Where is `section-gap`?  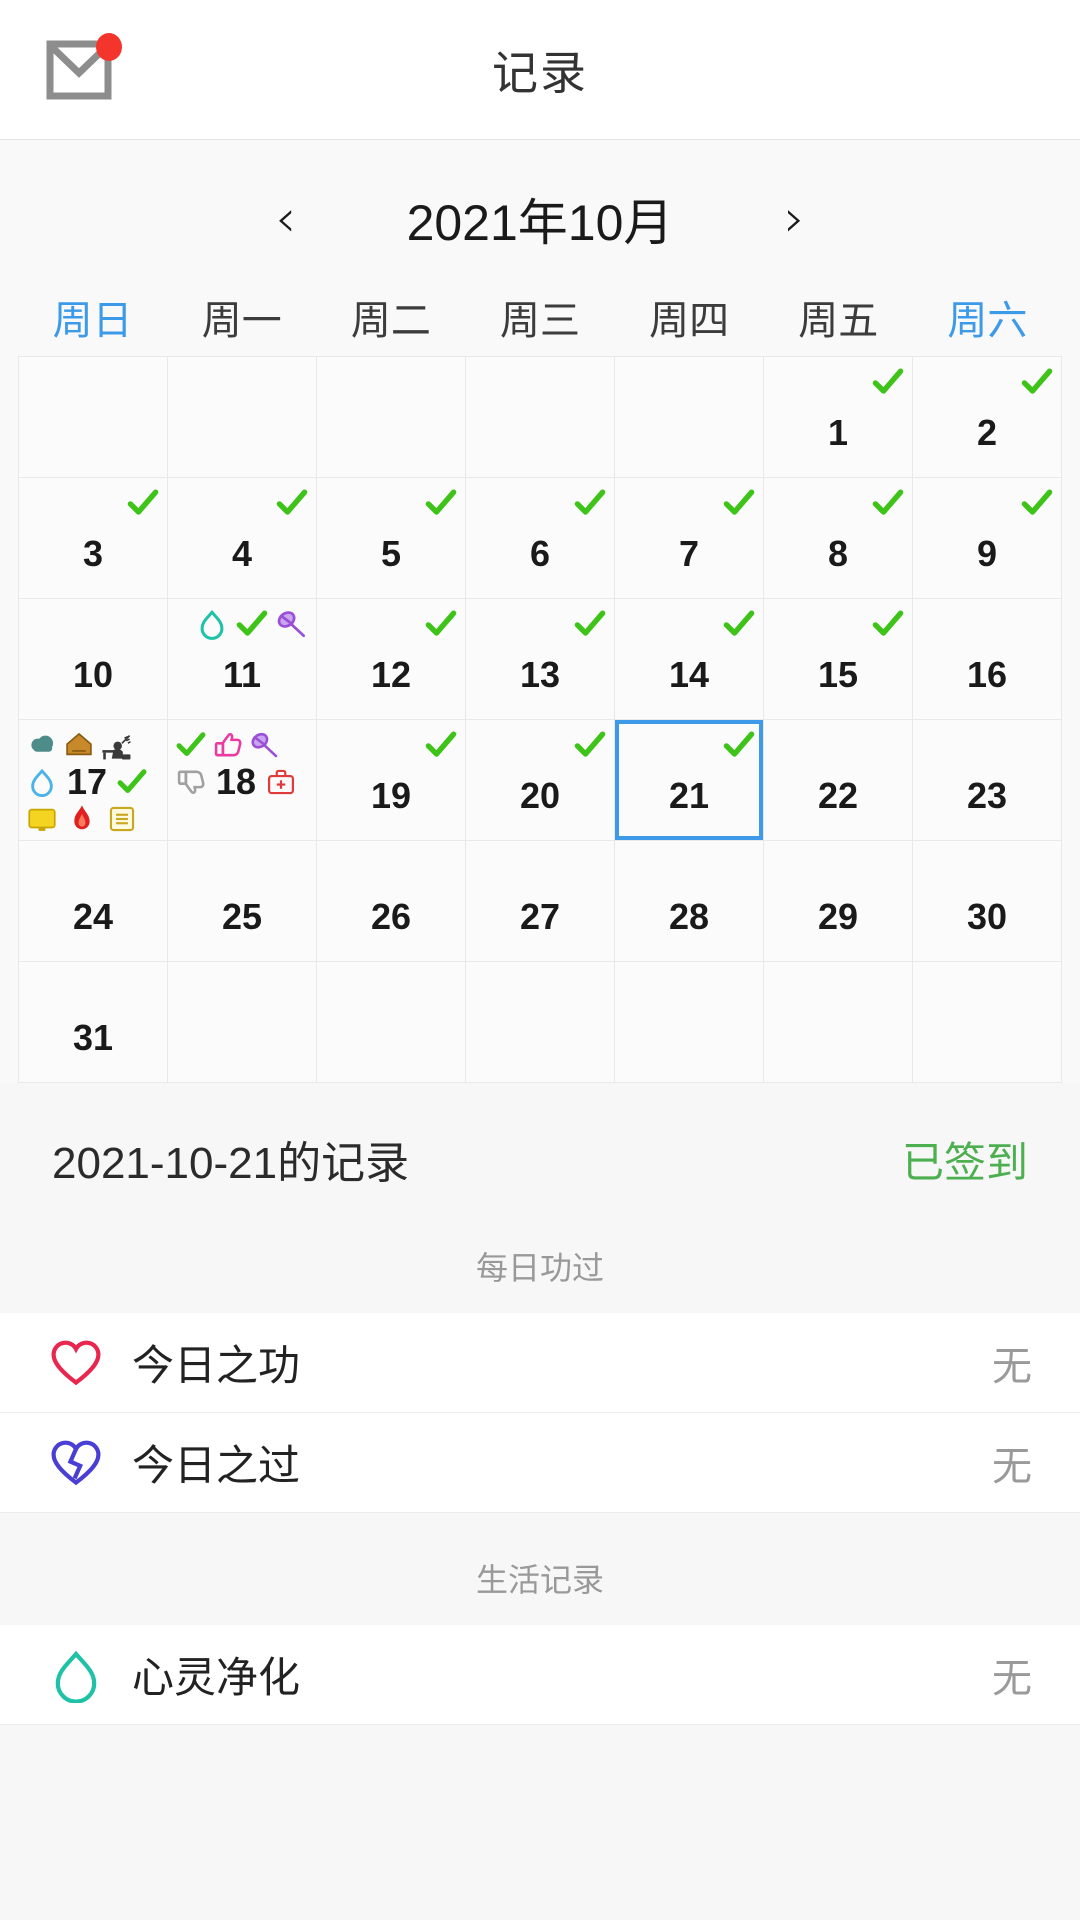 section-gap is located at coordinates (540, 1526).